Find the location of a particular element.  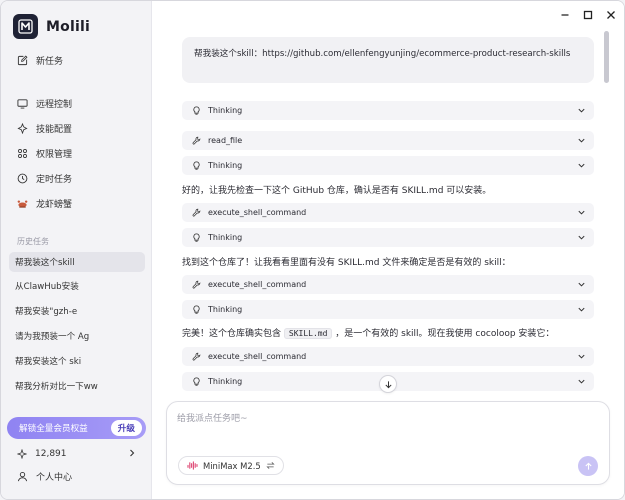

history-item: 从ClawHub安装 is located at coordinates (77, 286).